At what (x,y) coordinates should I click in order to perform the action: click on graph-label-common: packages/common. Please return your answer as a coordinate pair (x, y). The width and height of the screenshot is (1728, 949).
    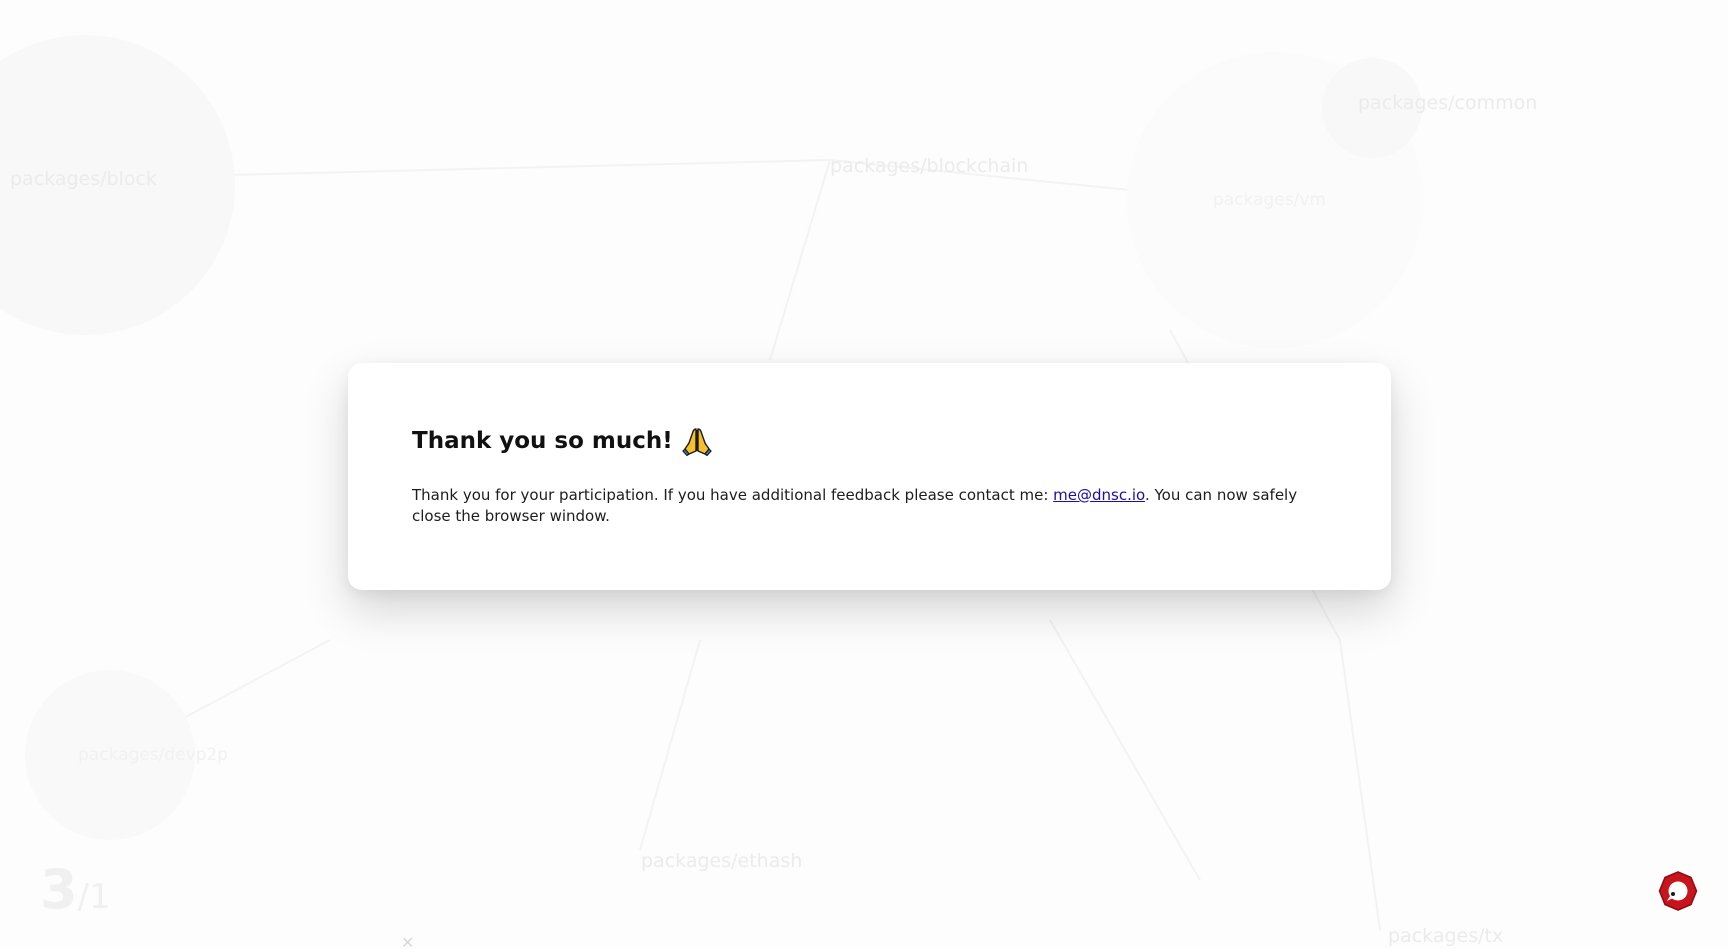
    Looking at the image, I should click on (1448, 103).